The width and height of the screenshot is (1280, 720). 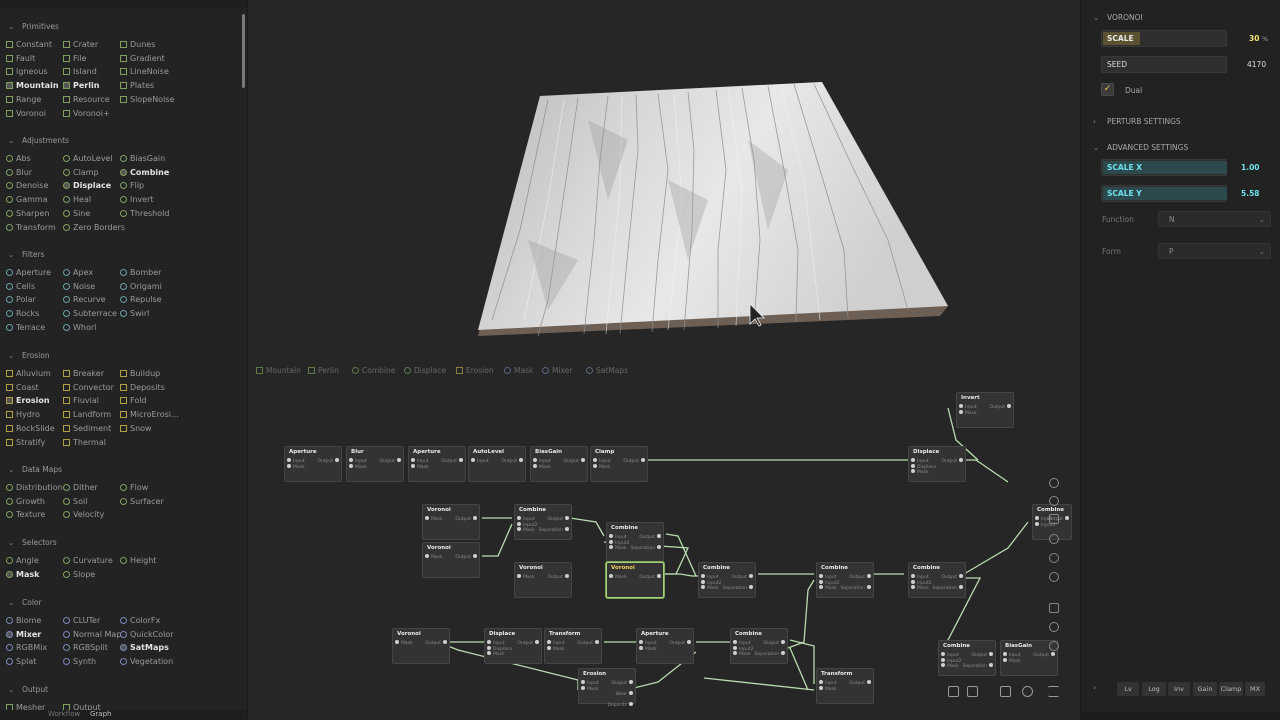 I want to click on library-item: SatMaps, so click(x=144, y=648).